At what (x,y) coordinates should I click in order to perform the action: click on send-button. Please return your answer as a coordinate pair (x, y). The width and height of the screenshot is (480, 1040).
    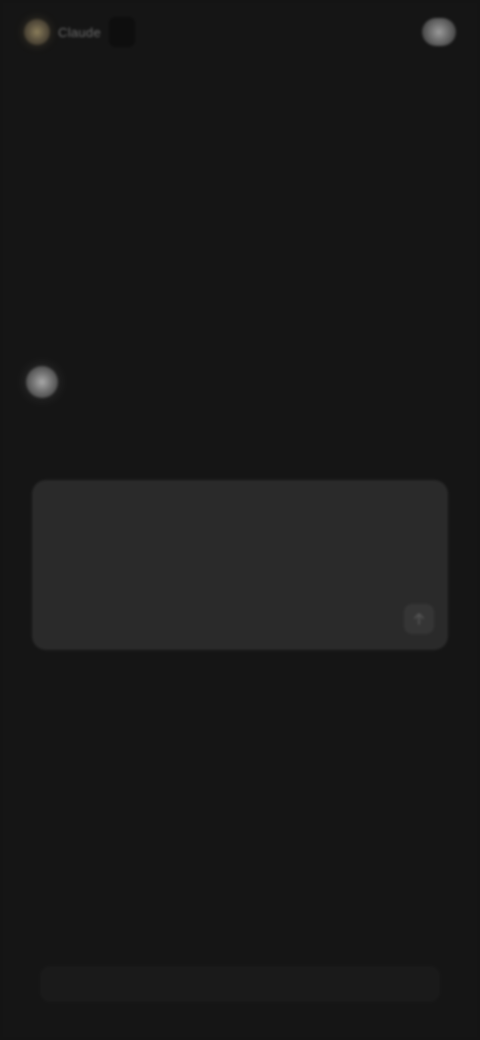
    Looking at the image, I should click on (419, 619).